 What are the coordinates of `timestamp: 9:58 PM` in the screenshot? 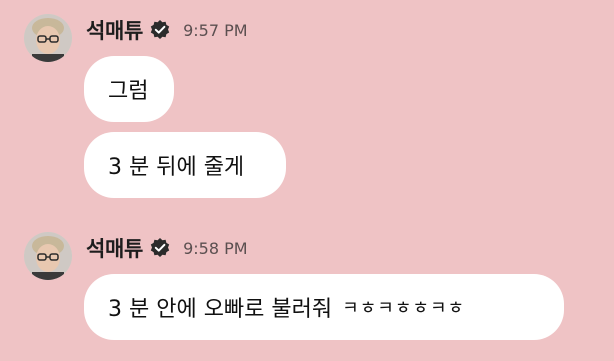 It's located at (215, 248).